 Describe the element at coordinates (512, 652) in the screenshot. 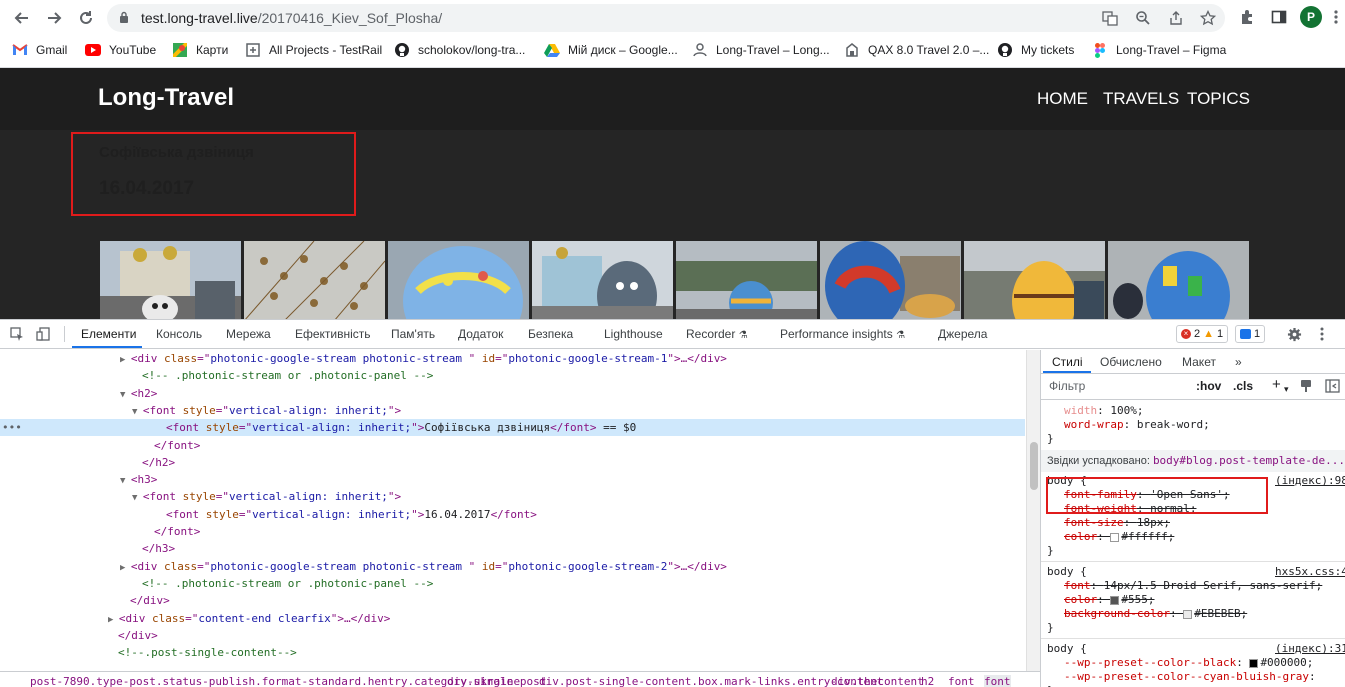

I see `dom-node-line: <!--.post-single-content-->` at that location.